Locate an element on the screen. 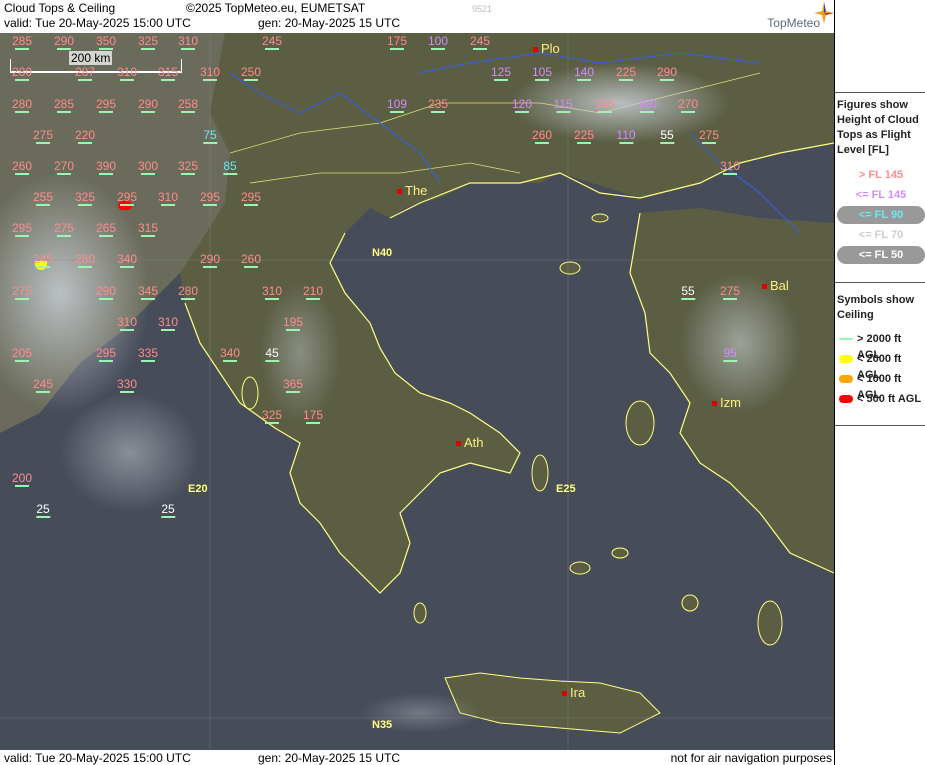  topmeteo-logo: TopMeteo is located at coordinates (784, 17).